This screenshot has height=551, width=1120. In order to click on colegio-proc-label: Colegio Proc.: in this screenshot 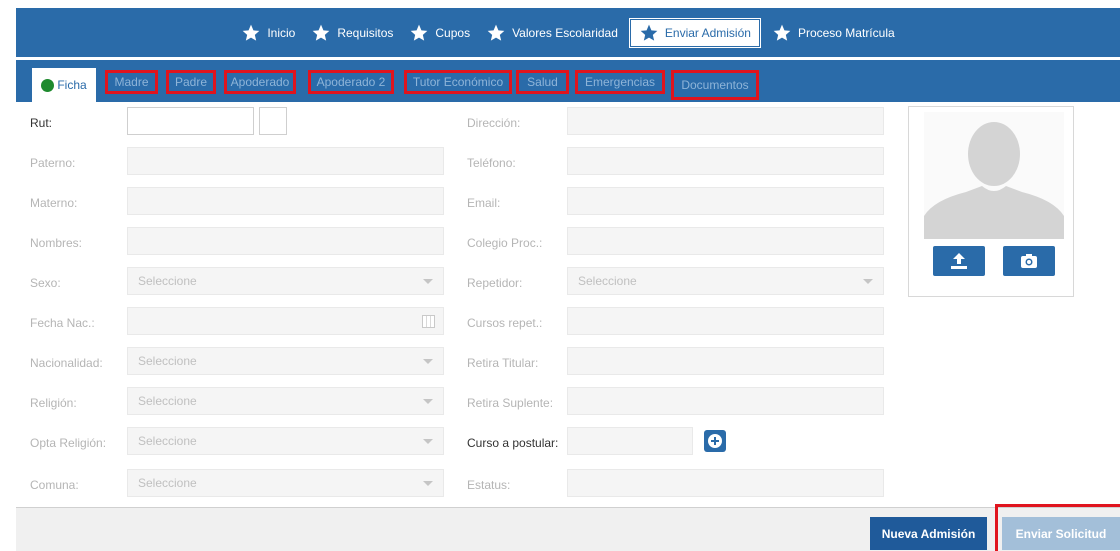, I will do `click(505, 243)`.